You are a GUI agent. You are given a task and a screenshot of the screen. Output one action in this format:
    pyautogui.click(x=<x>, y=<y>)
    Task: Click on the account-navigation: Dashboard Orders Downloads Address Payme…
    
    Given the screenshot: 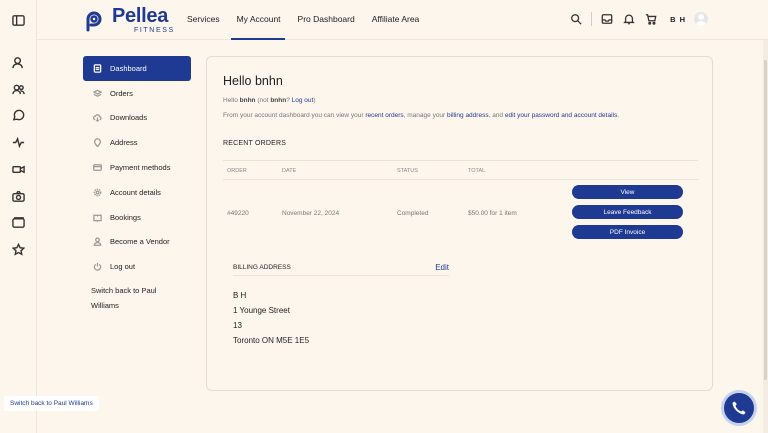 What is the action you would take?
    pyautogui.click(x=137, y=184)
    